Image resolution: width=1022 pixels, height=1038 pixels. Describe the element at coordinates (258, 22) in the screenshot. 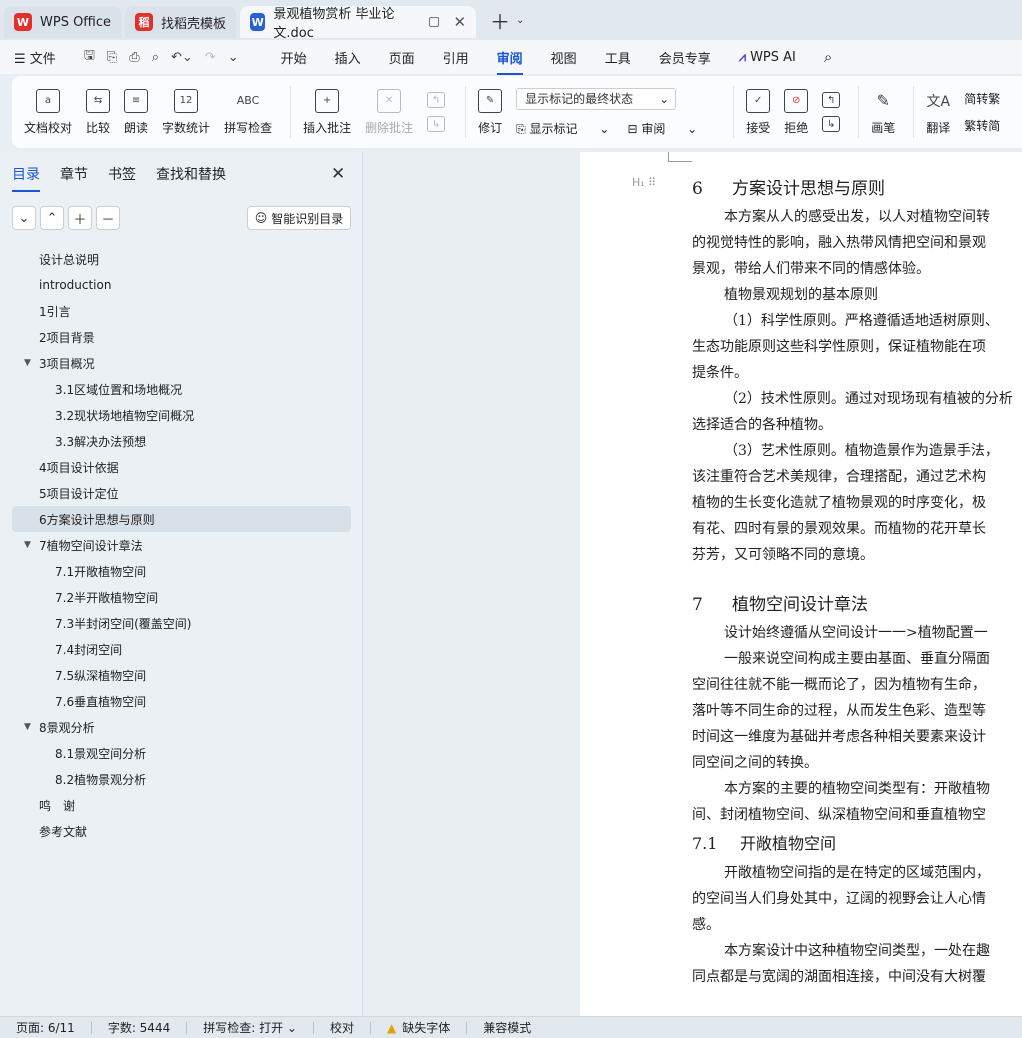

I see `writer-logo-icon: W` at that location.